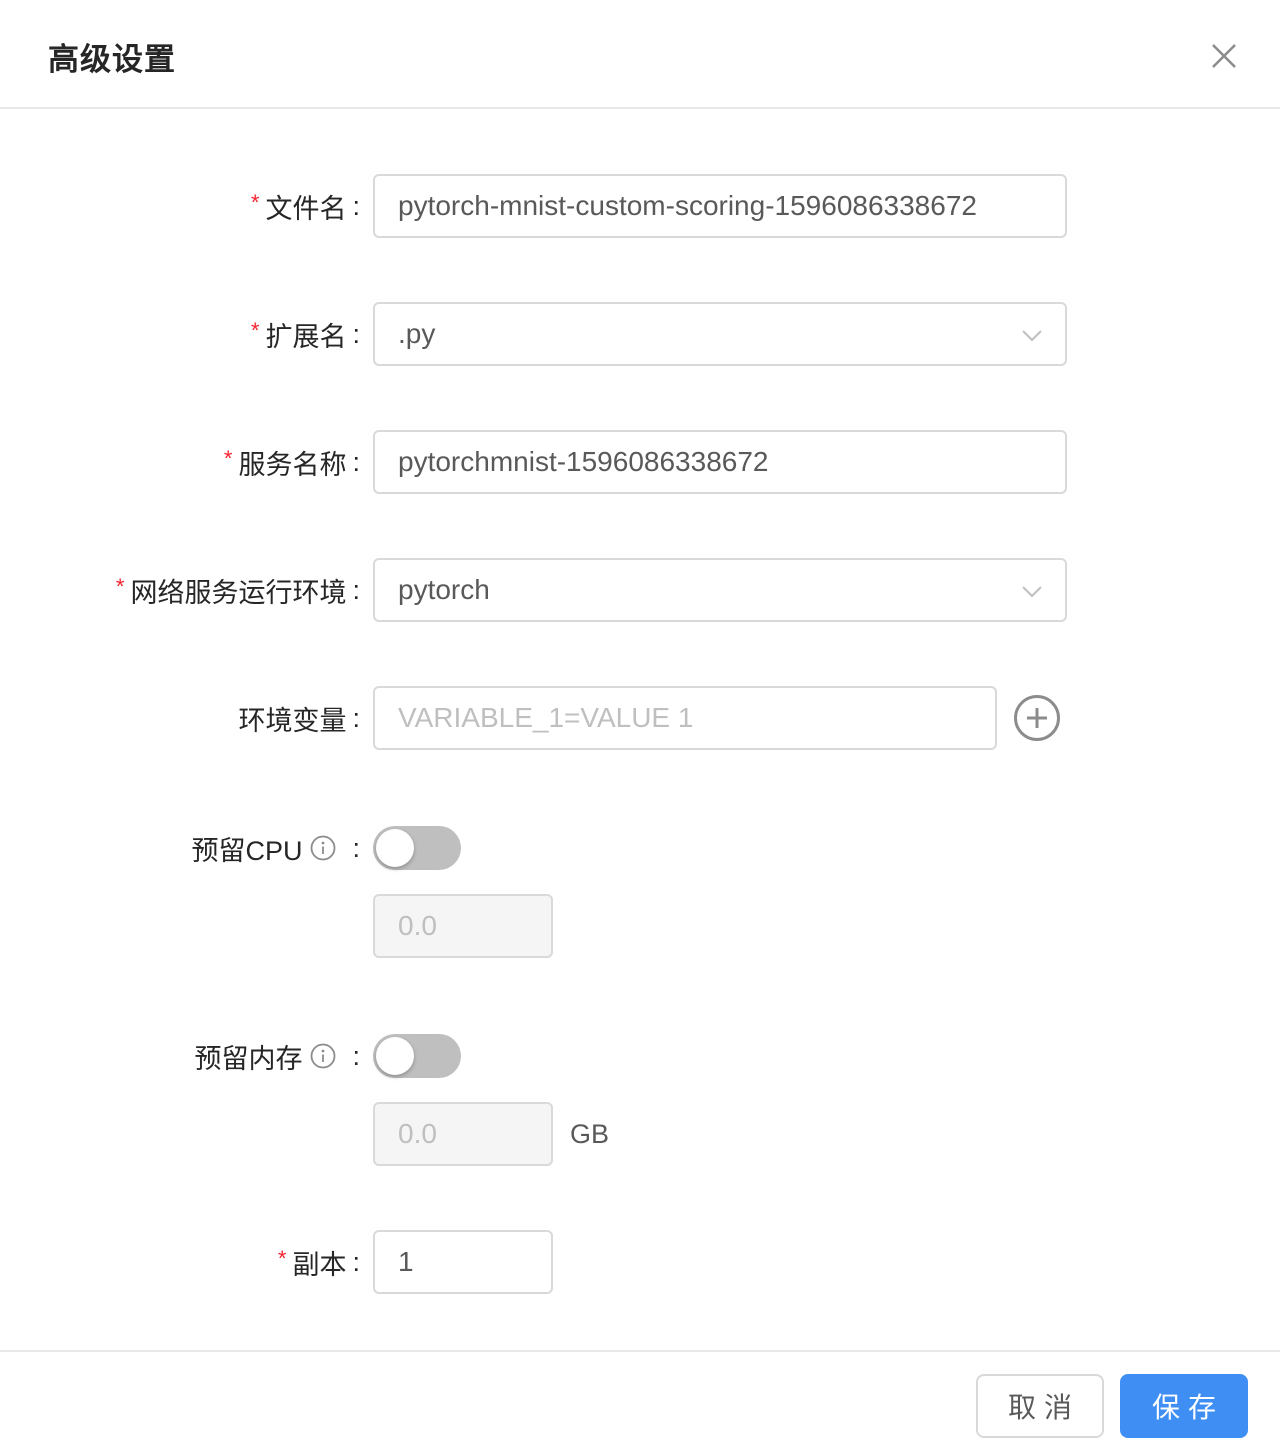 The image size is (1280, 1454). What do you see at coordinates (318, 1263) in the screenshot?
I see `replicas-label: * 副本 :` at bounding box center [318, 1263].